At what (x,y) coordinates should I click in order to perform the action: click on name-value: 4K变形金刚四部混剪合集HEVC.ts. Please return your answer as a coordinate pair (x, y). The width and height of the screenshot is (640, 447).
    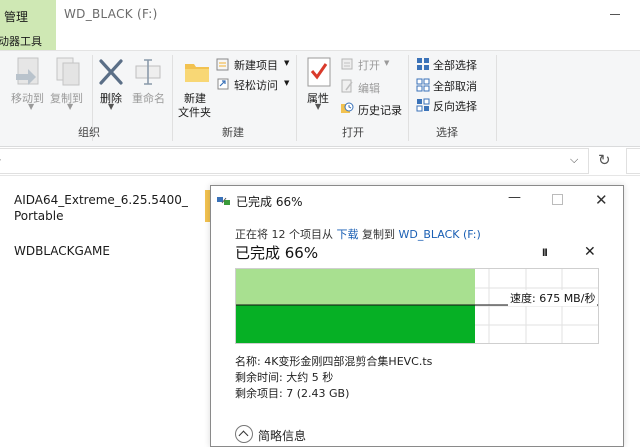
    Looking at the image, I should click on (348, 361).